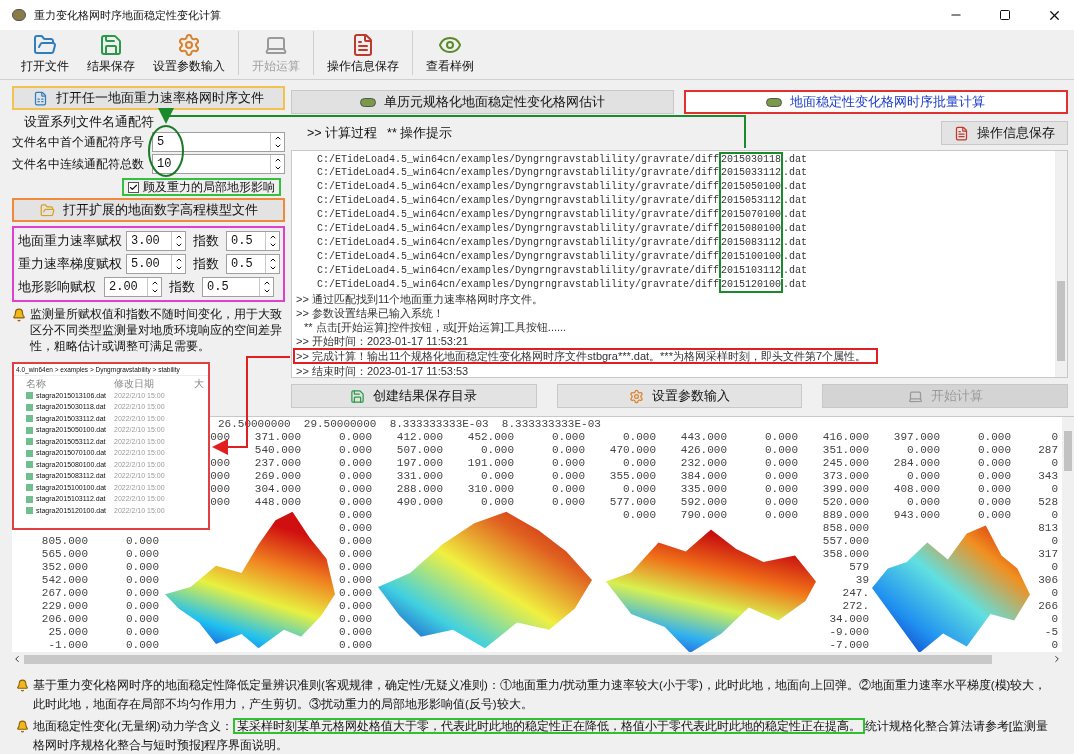 This screenshot has width=1074, height=754. What do you see at coordinates (679, 396) in the screenshot?
I see `action-button: 设置参数输入` at bounding box center [679, 396].